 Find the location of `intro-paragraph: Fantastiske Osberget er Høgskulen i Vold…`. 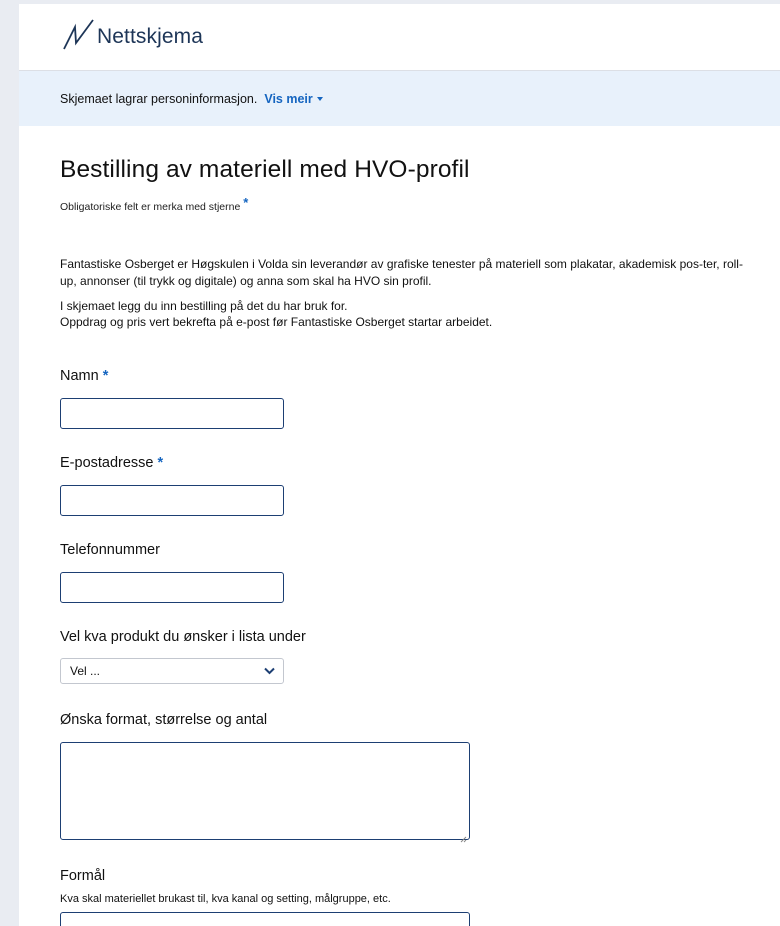

intro-paragraph: Fantastiske Osberget er Høgskulen i Vold… is located at coordinates (401, 272).